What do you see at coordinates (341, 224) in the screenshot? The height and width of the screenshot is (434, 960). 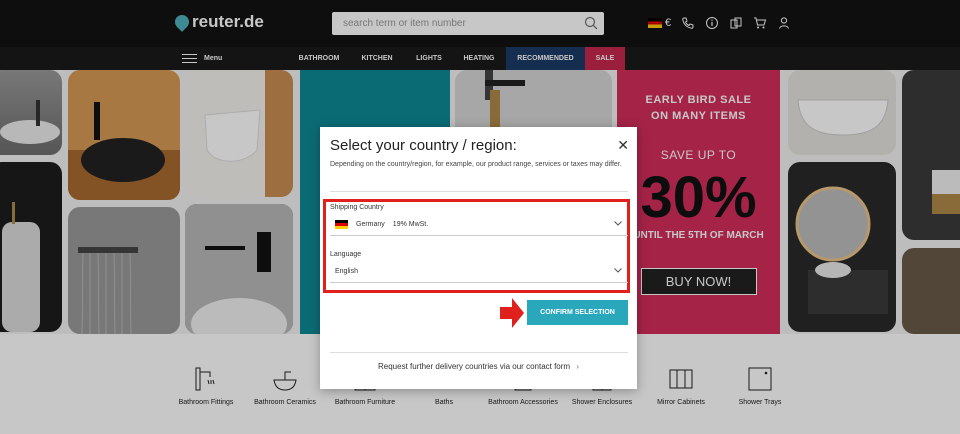 I see `flag-de-icon` at bounding box center [341, 224].